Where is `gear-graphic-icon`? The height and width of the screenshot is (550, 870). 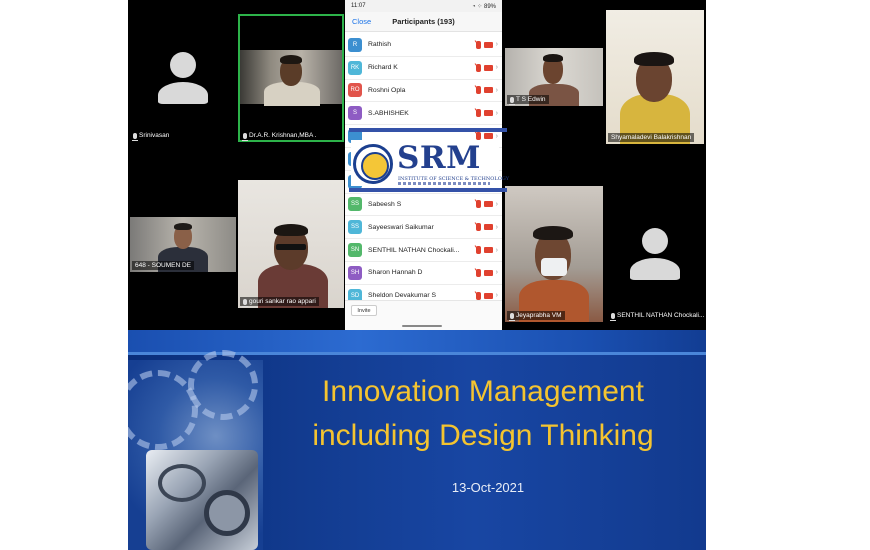
gear-graphic-icon is located at coordinates (195, 450).